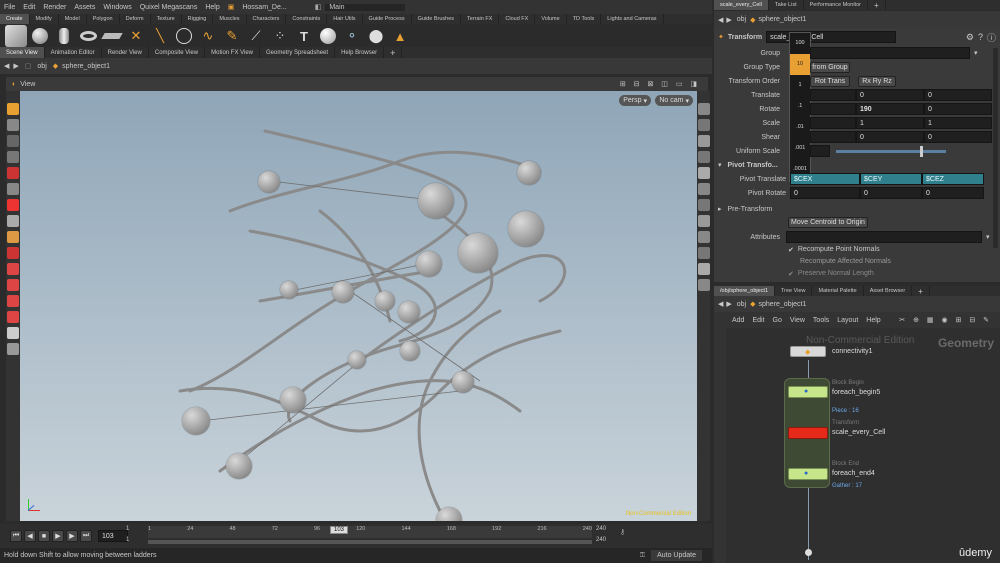 The width and height of the screenshot is (1000, 563). Describe the element at coordinates (13, 221) in the screenshot. I see `lock-icon` at that location.